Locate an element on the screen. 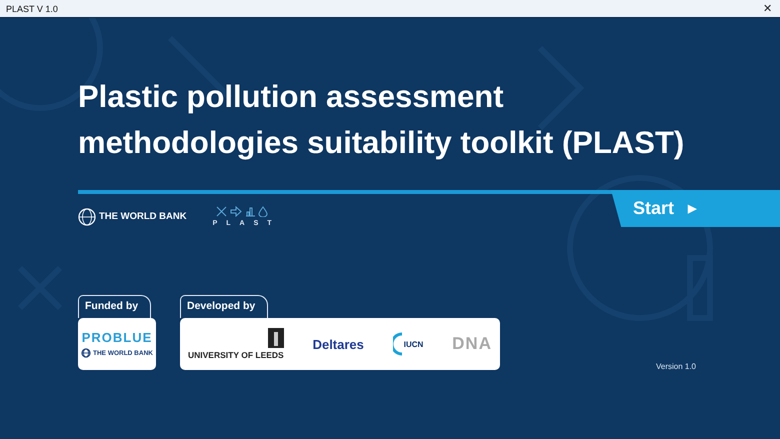  page-title: Plastic pollution assessment methodologies suitability toolkit (PLAST) is located at coordinates (382, 120).